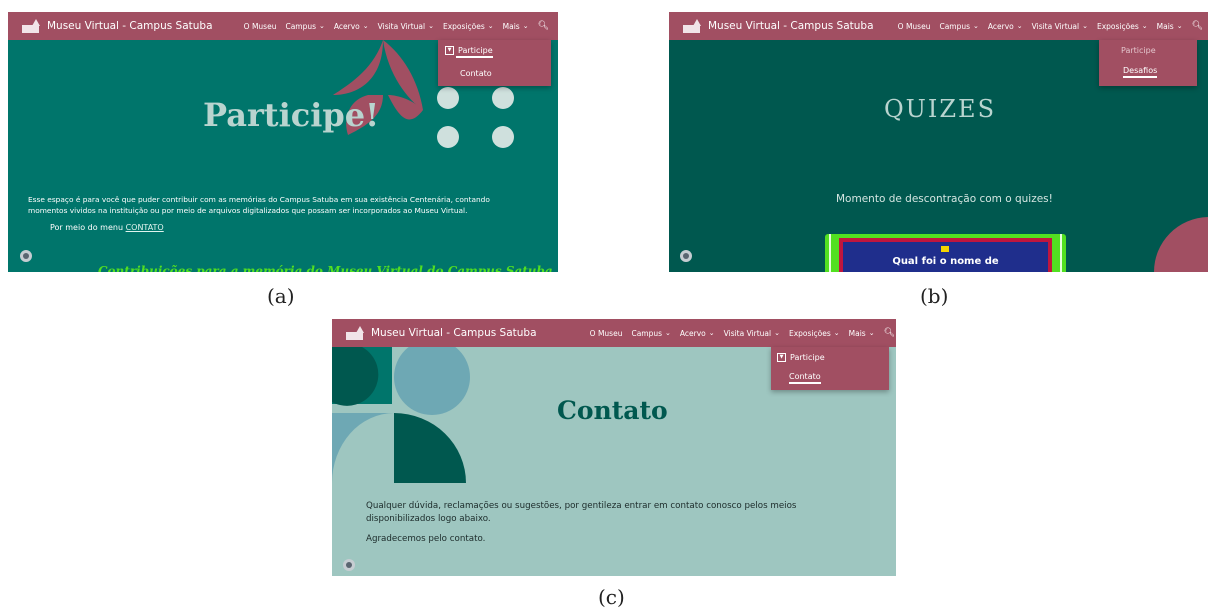  What do you see at coordinates (87, 227) in the screenshot?
I see `contact-prefix: Por meio do menu` at bounding box center [87, 227].